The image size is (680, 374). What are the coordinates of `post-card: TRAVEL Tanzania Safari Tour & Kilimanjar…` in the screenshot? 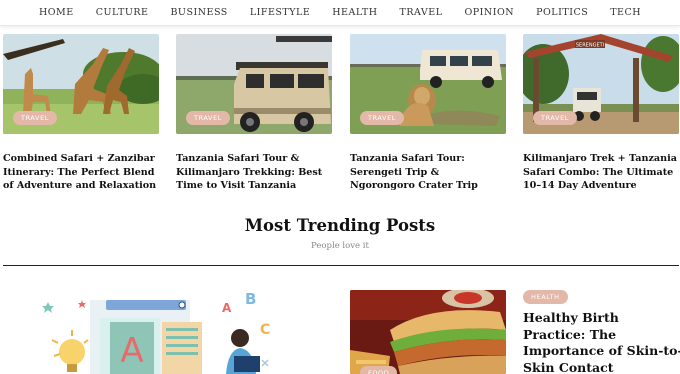 It's located at (254, 113).